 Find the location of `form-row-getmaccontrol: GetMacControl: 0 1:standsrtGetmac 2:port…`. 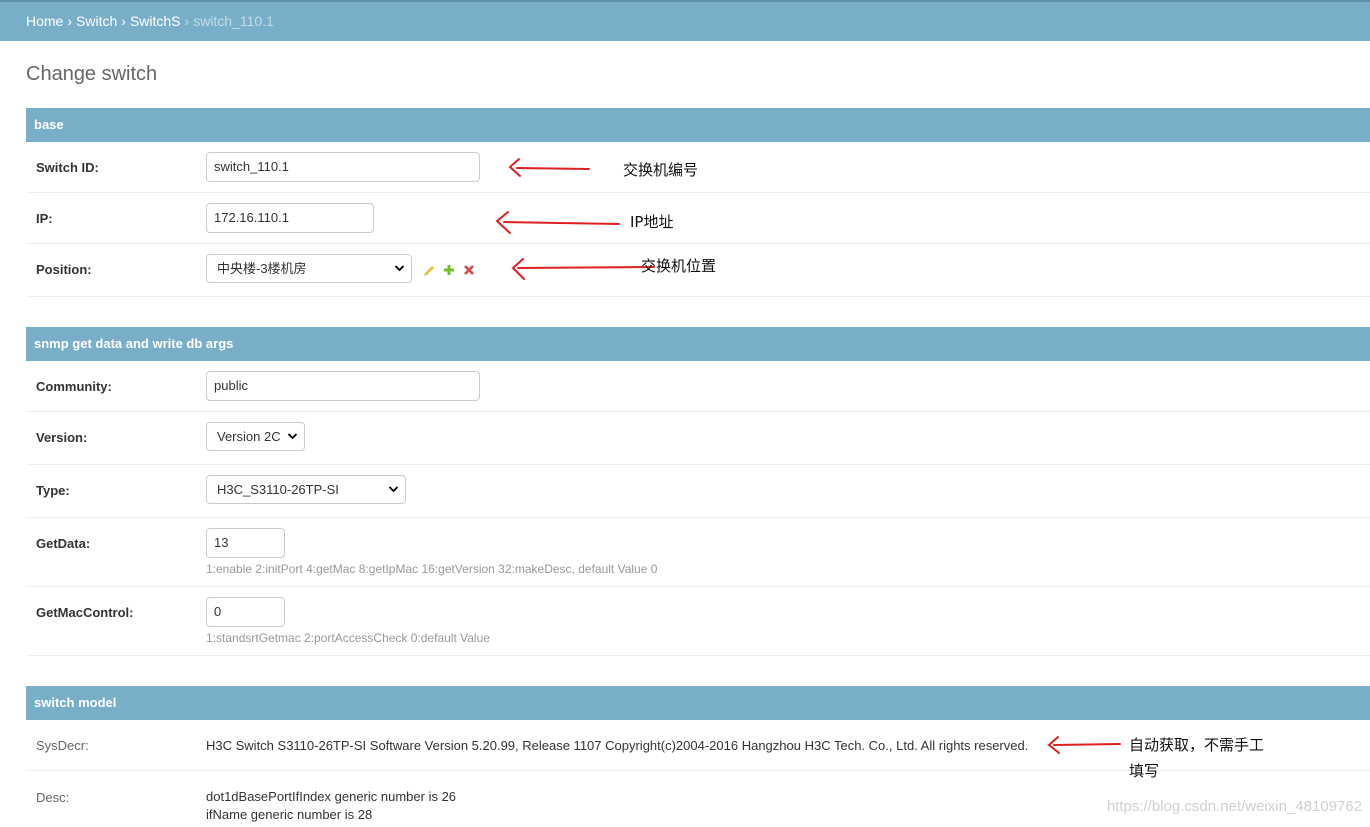

form-row-getmaccontrol: GetMacControl: 0 1:standsrtGetmac 2:port… is located at coordinates (698, 621).